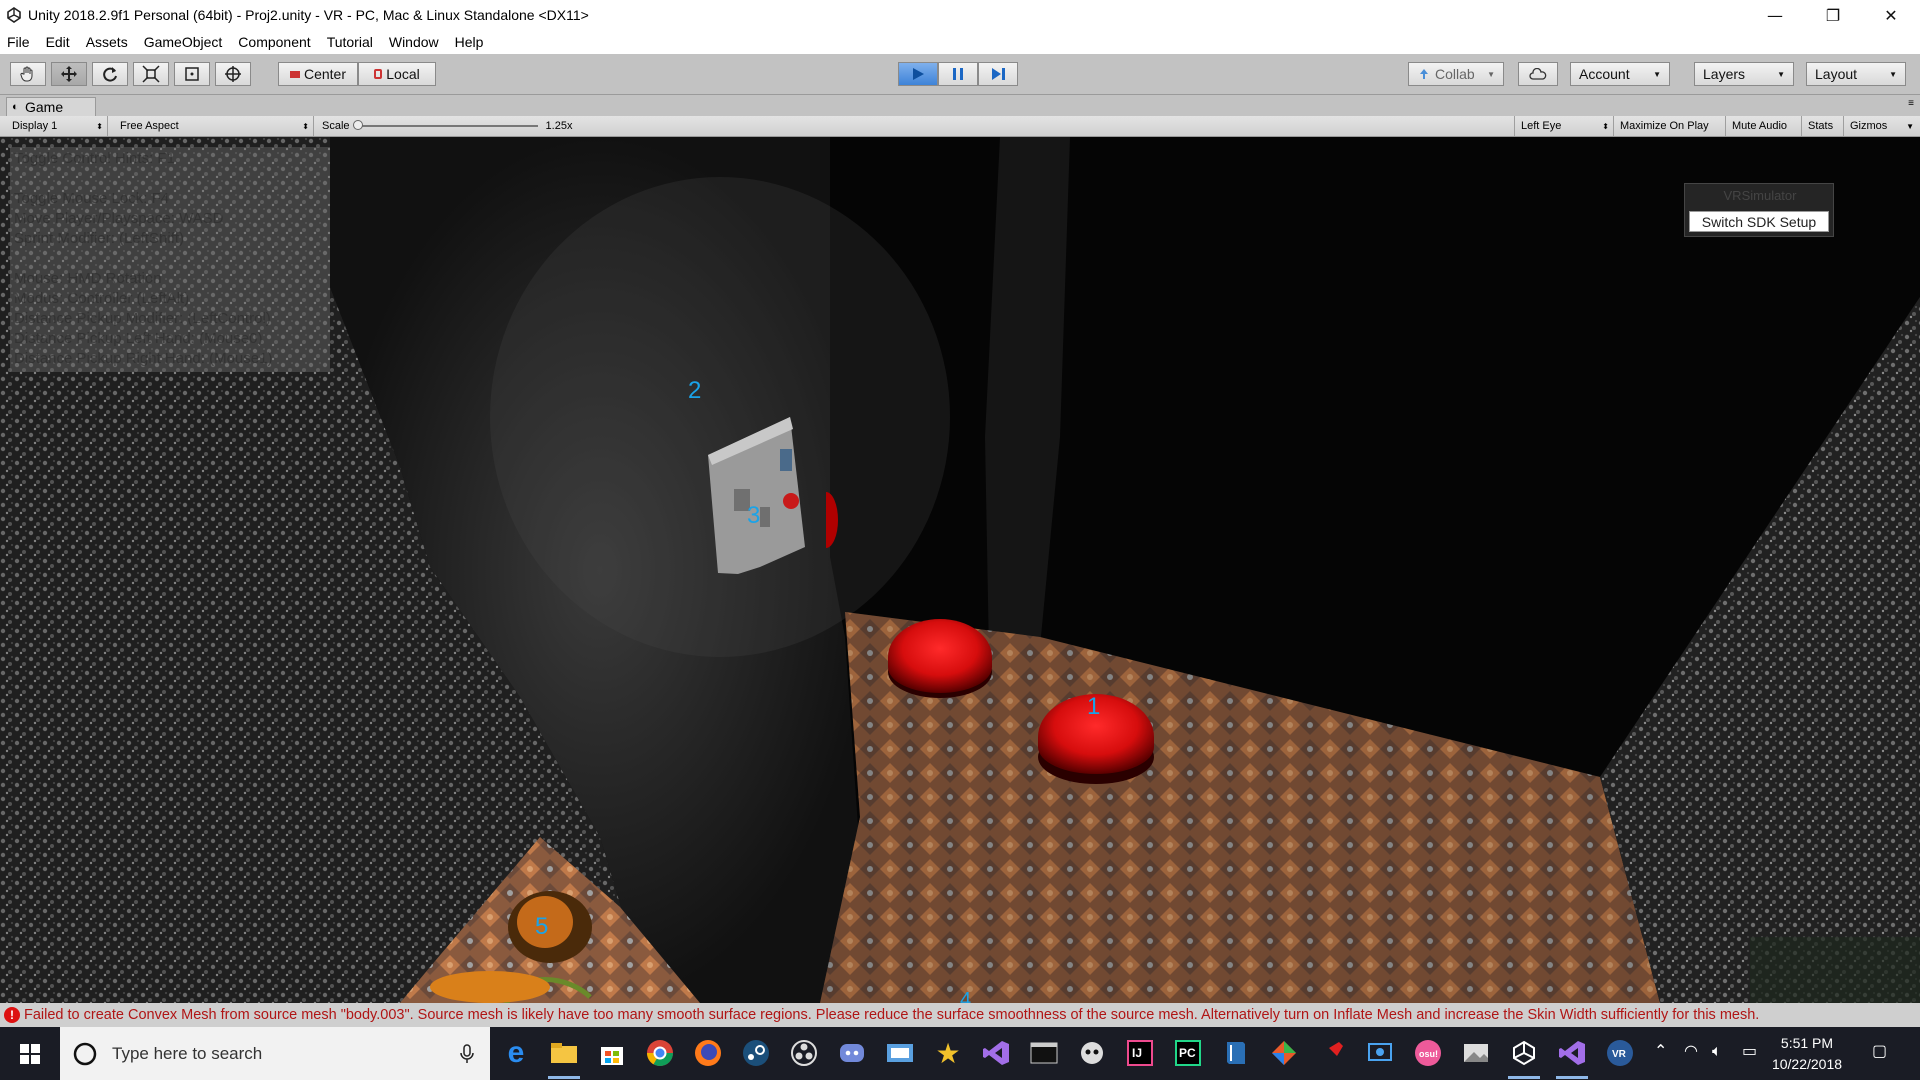 The width and height of the screenshot is (1920, 1080). Describe the element at coordinates (960, 105) in the screenshot. I see `panel-tab-bar: ◐ Game ≡` at that location.